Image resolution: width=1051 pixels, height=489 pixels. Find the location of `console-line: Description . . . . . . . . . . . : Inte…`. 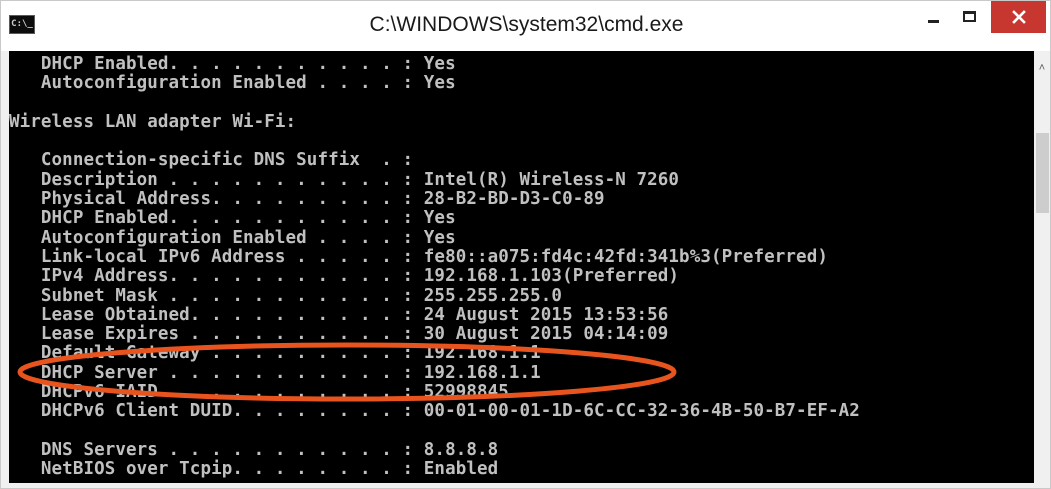

console-line: Description . . . . . . . . . . . : Inte… is located at coordinates (344, 179).